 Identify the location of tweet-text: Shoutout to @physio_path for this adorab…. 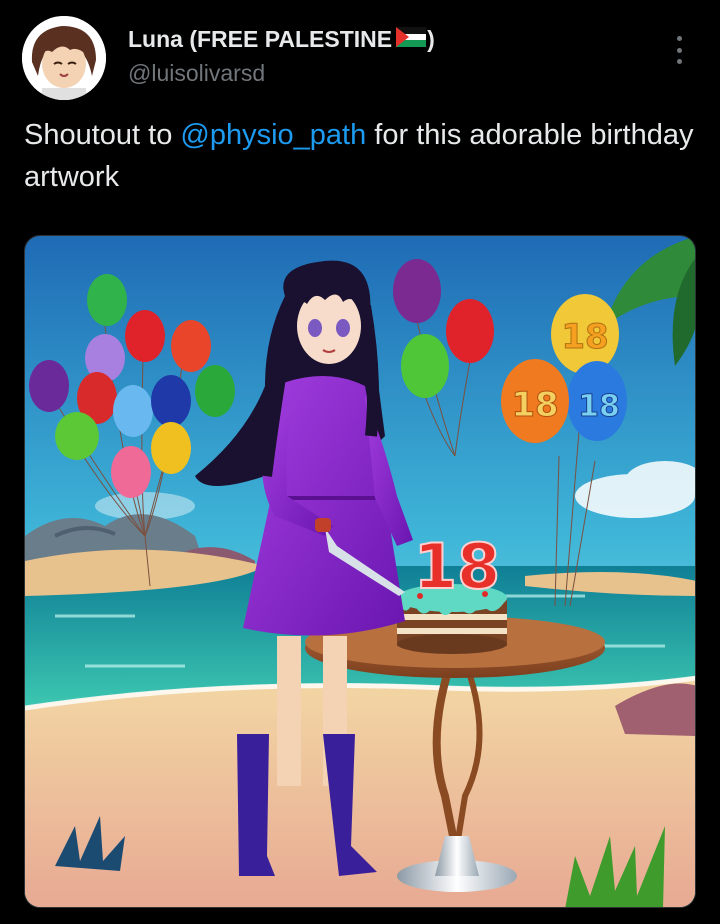
(359, 156).